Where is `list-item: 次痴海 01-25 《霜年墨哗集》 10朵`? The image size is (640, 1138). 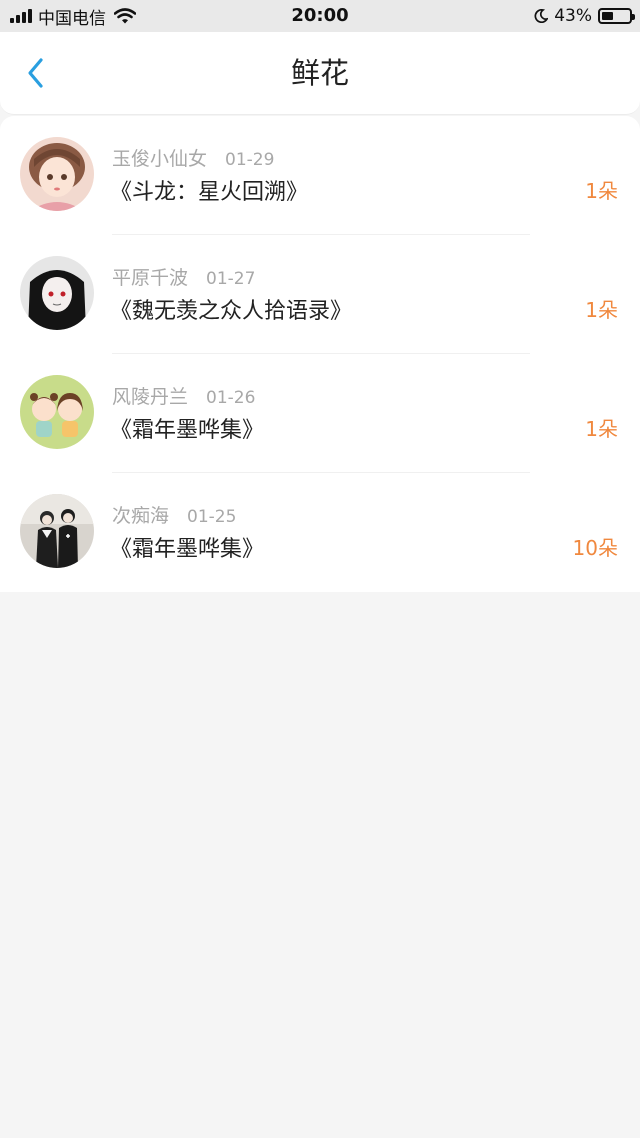 list-item: 次痴海 01-25 《霜年墨哗集》 10朵 is located at coordinates (320, 532).